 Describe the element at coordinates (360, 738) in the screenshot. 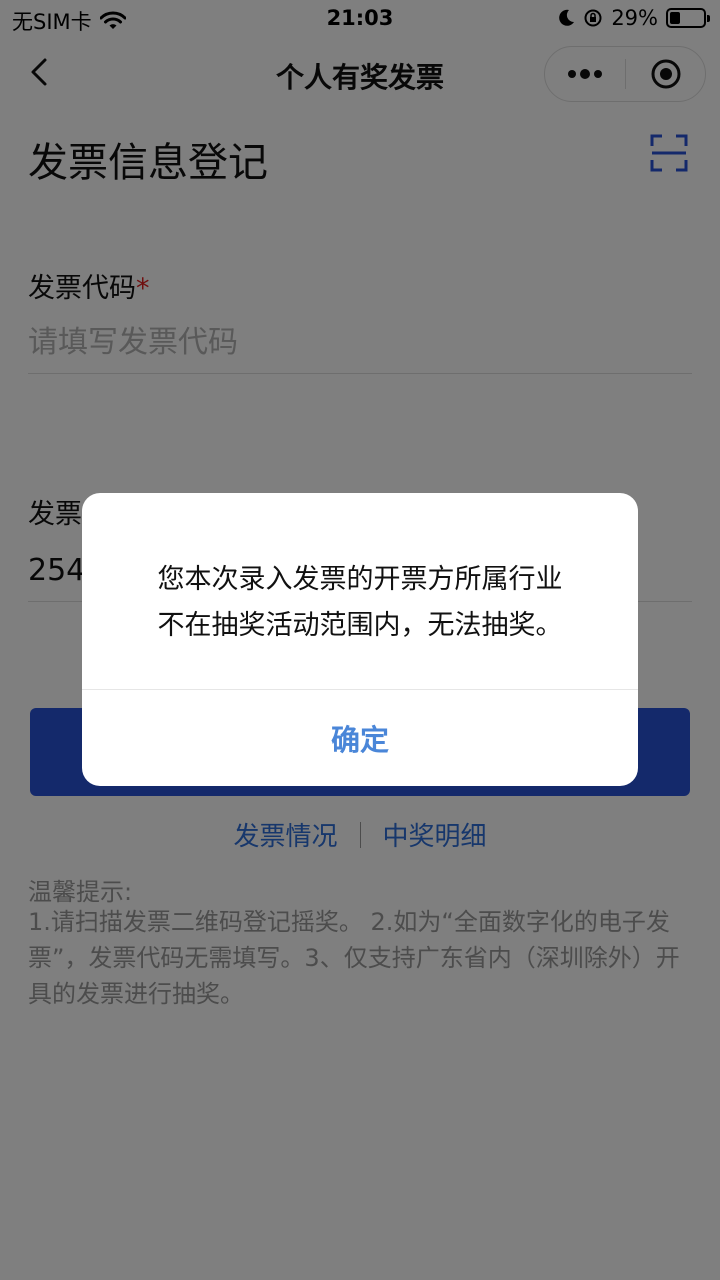

I see `confirm-button: 确定` at that location.